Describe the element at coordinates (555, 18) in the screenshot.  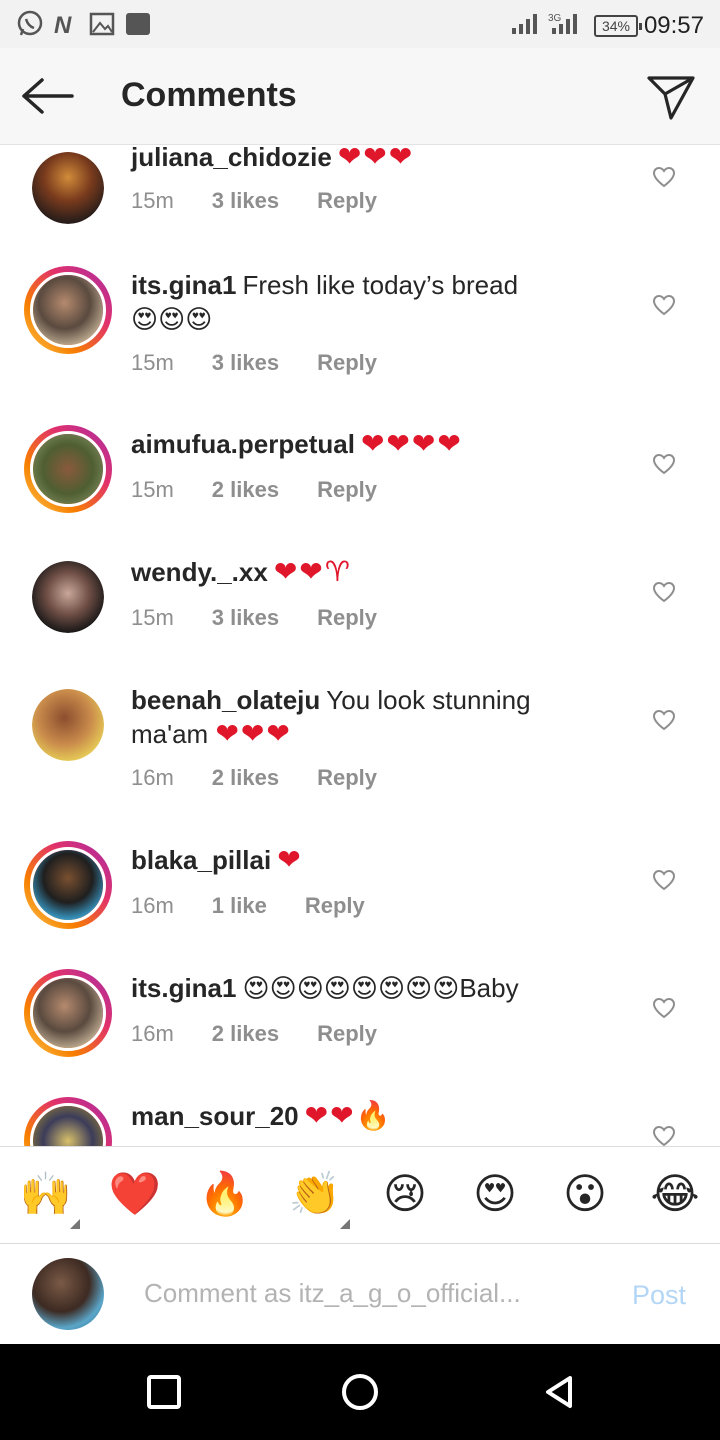
I see `svg-text: 3G` at that location.